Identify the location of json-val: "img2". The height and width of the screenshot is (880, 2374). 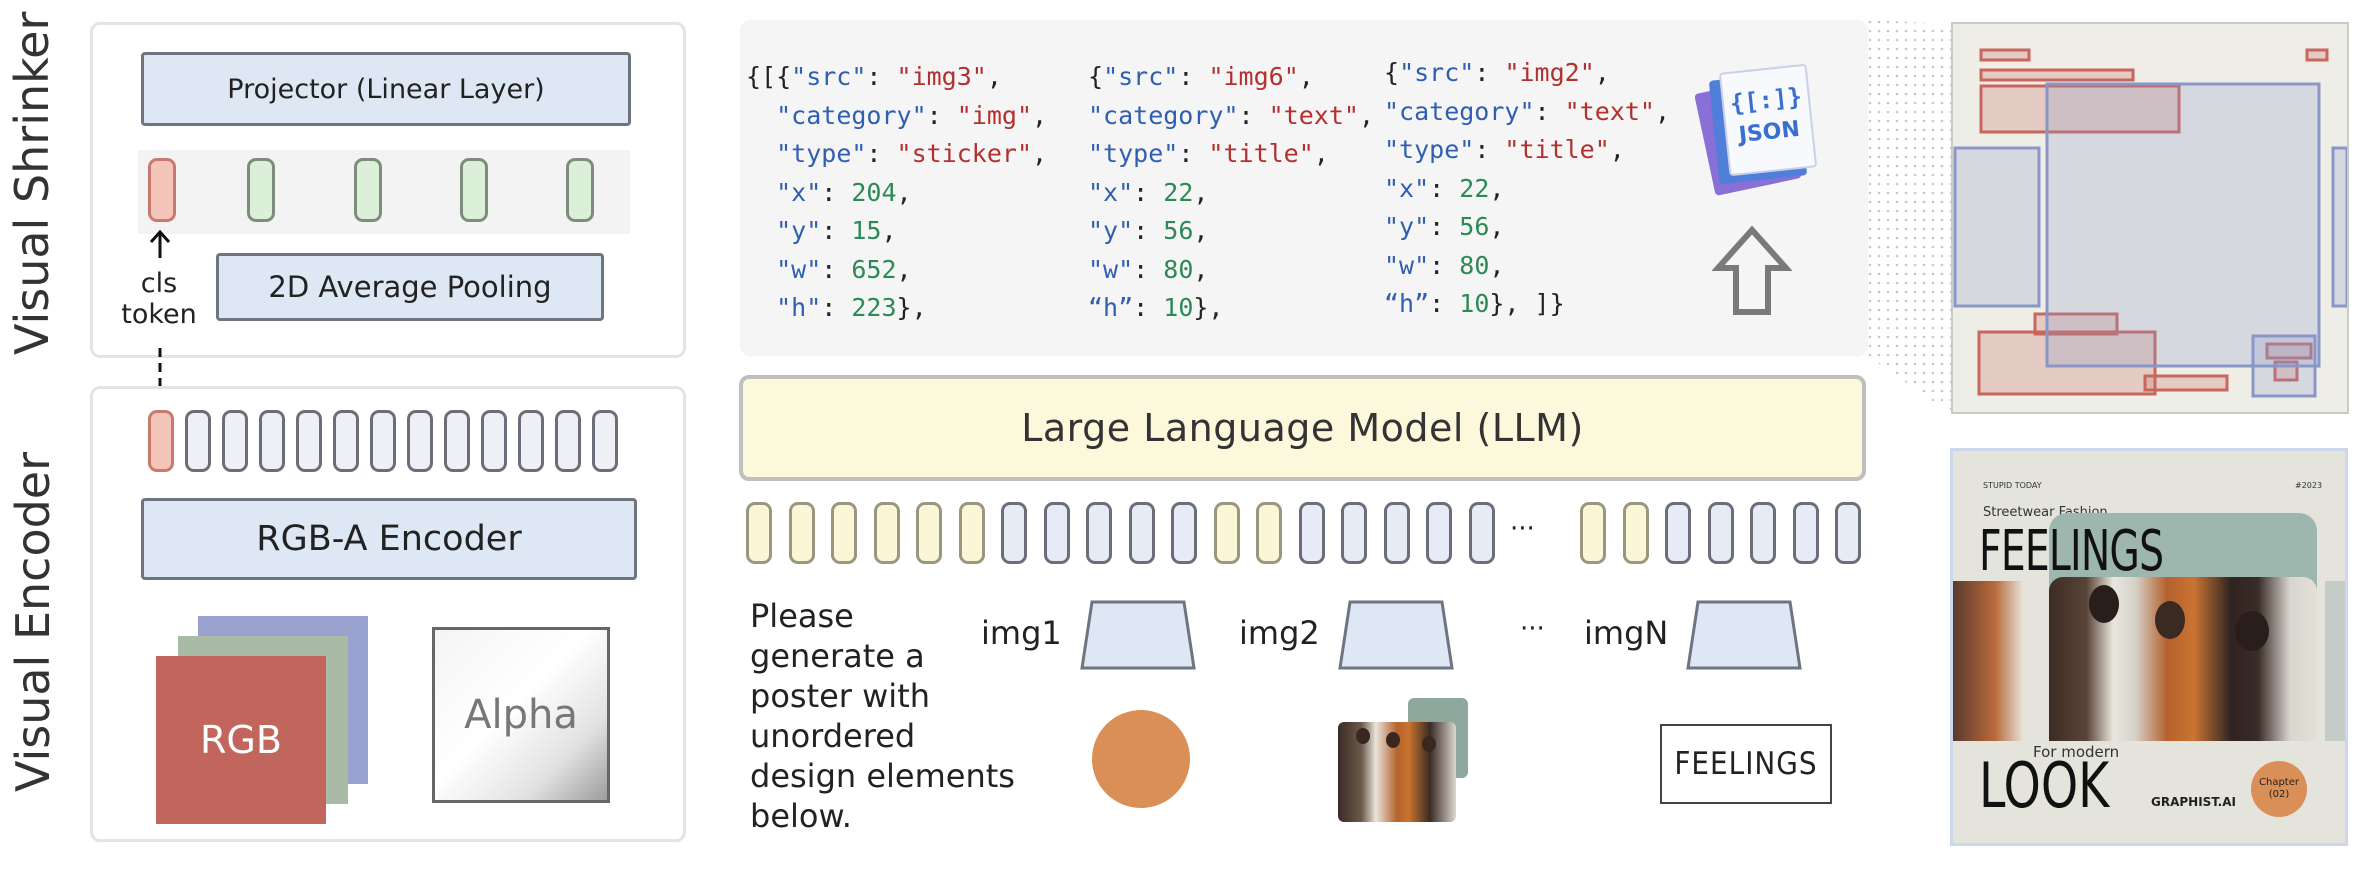
(1549, 72).